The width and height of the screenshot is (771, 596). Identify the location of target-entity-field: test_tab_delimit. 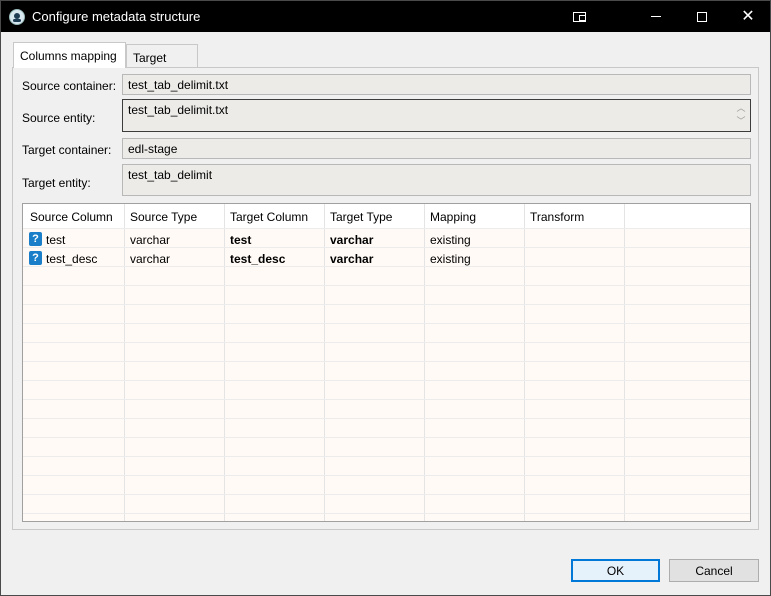
(436, 180).